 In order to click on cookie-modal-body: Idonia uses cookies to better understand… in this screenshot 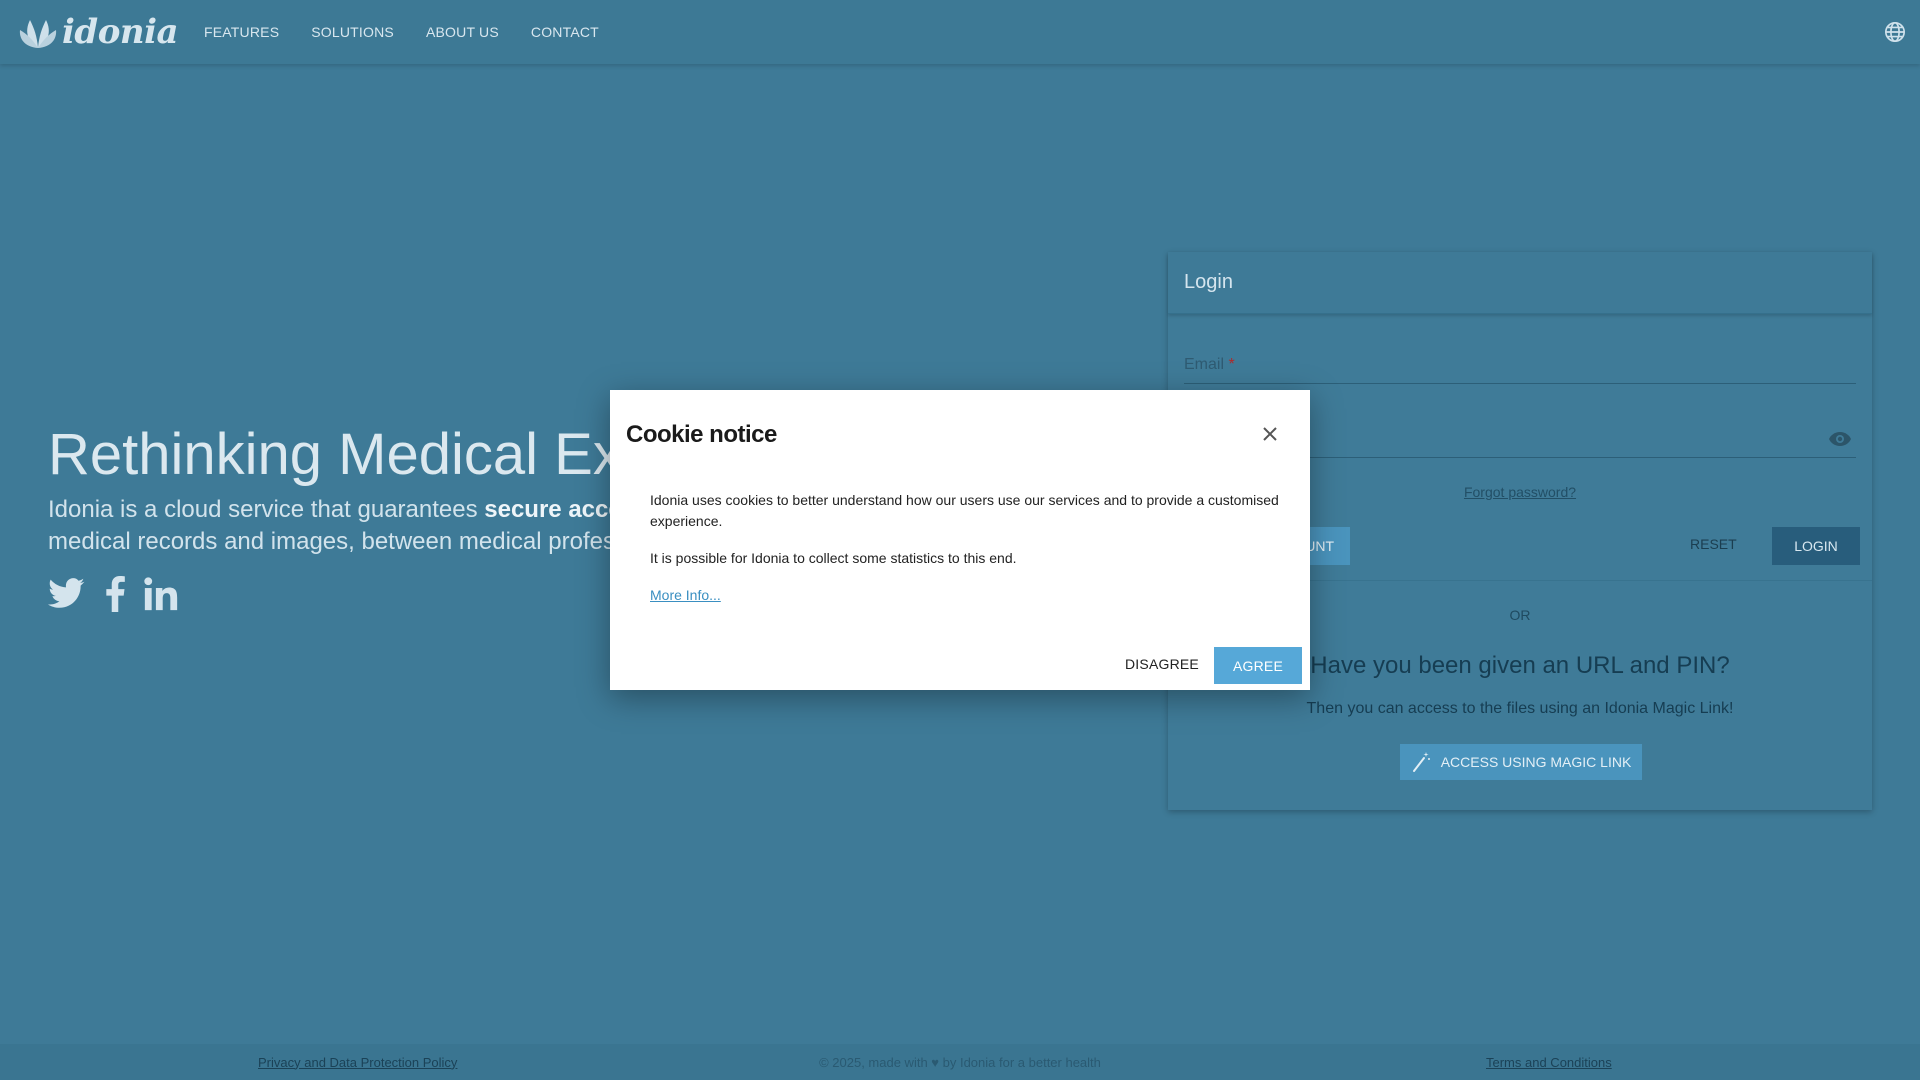, I will do `click(965, 548)`.